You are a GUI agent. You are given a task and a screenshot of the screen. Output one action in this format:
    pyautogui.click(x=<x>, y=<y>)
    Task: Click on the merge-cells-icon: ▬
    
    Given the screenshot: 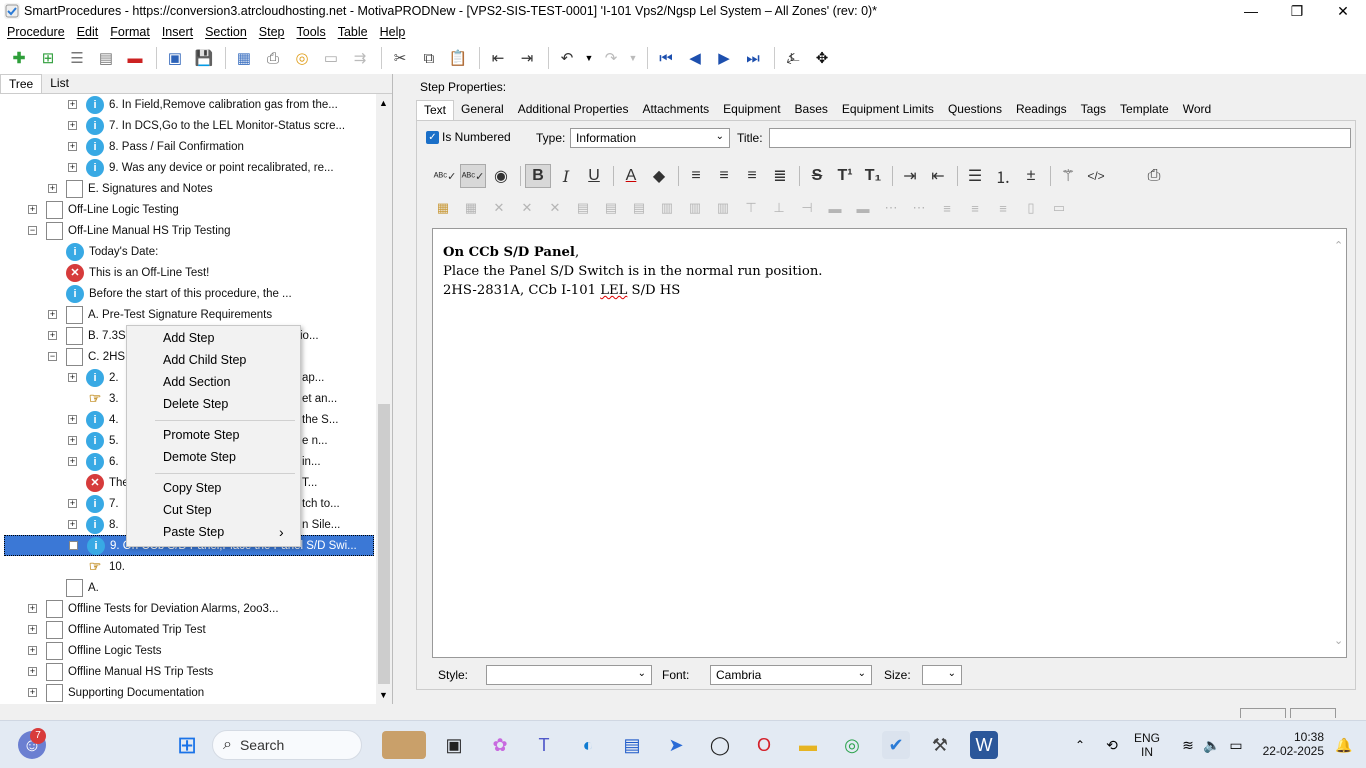 What is the action you would take?
    pyautogui.click(x=835, y=208)
    